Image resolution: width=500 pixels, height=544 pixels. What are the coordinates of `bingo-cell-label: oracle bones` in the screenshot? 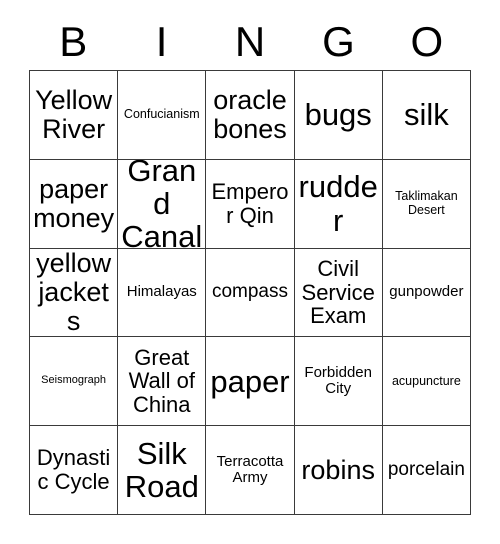 It's located at (250, 114).